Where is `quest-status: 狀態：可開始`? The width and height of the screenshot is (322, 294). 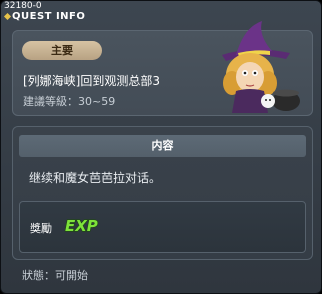 quest-status: 狀態：可開始 is located at coordinates (55, 275).